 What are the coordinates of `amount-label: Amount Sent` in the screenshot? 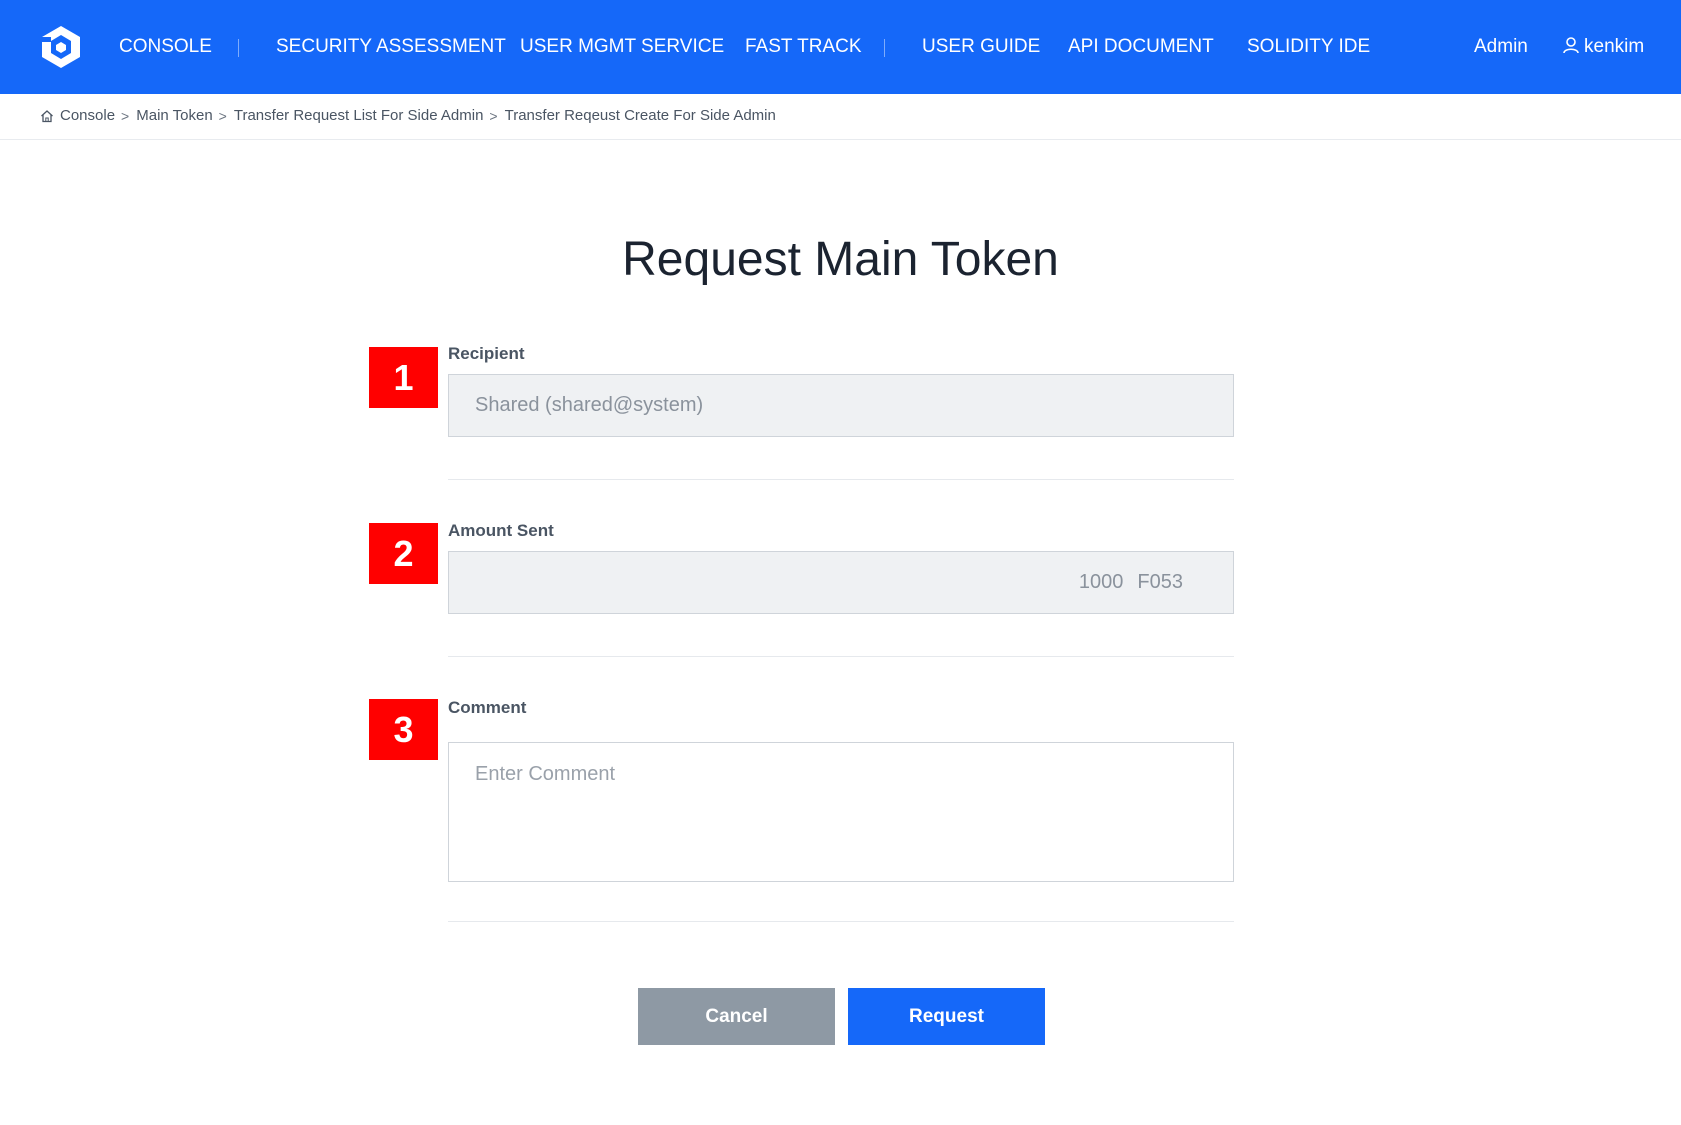 It's located at (501, 530).